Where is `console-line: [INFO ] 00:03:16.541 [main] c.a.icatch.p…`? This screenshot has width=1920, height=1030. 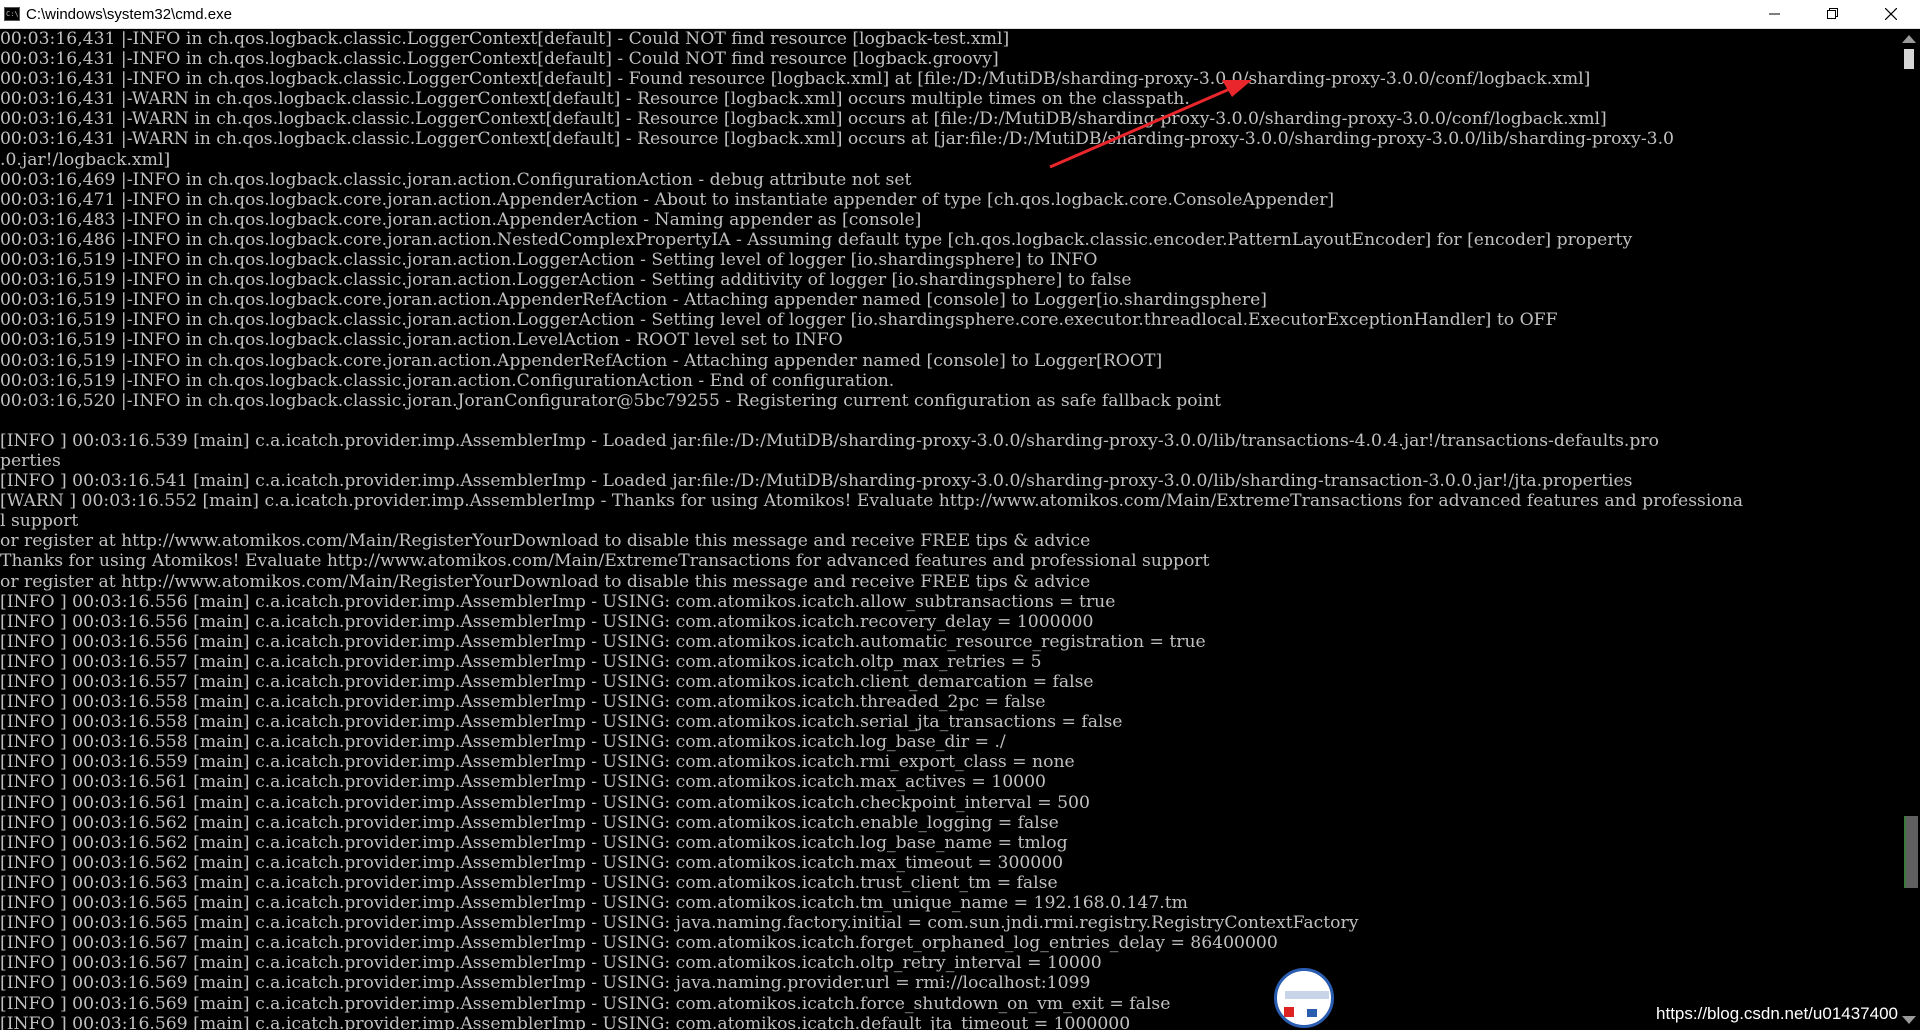
console-line: [INFO ] 00:03:16.541 [main] c.a.icatch.p… is located at coordinates (816, 481).